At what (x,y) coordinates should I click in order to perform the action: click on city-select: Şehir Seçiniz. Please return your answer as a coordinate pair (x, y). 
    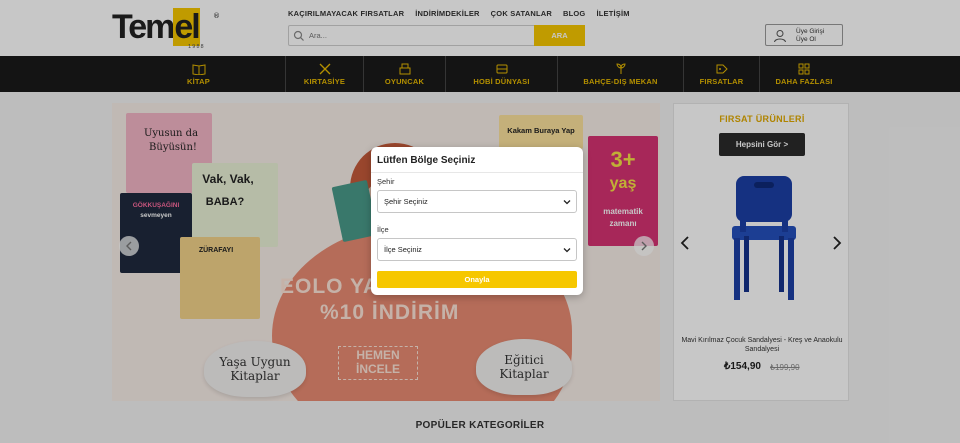
    Looking at the image, I should click on (477, 201).